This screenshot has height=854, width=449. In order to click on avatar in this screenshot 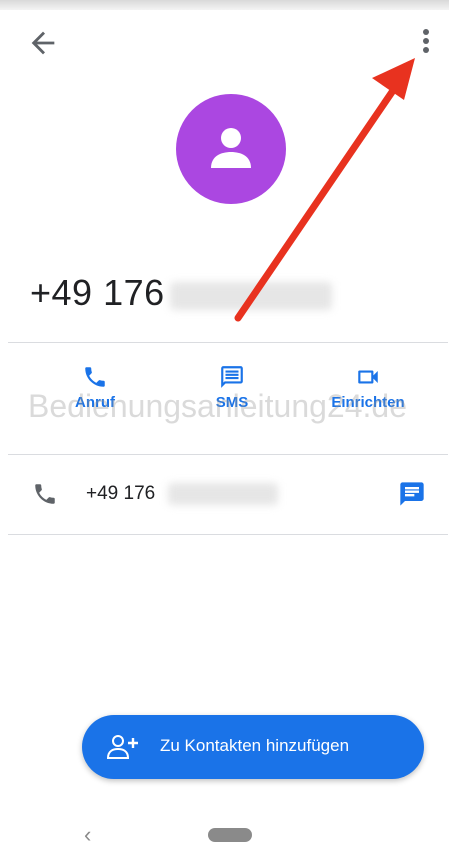, I will do `click(231, 149)`.